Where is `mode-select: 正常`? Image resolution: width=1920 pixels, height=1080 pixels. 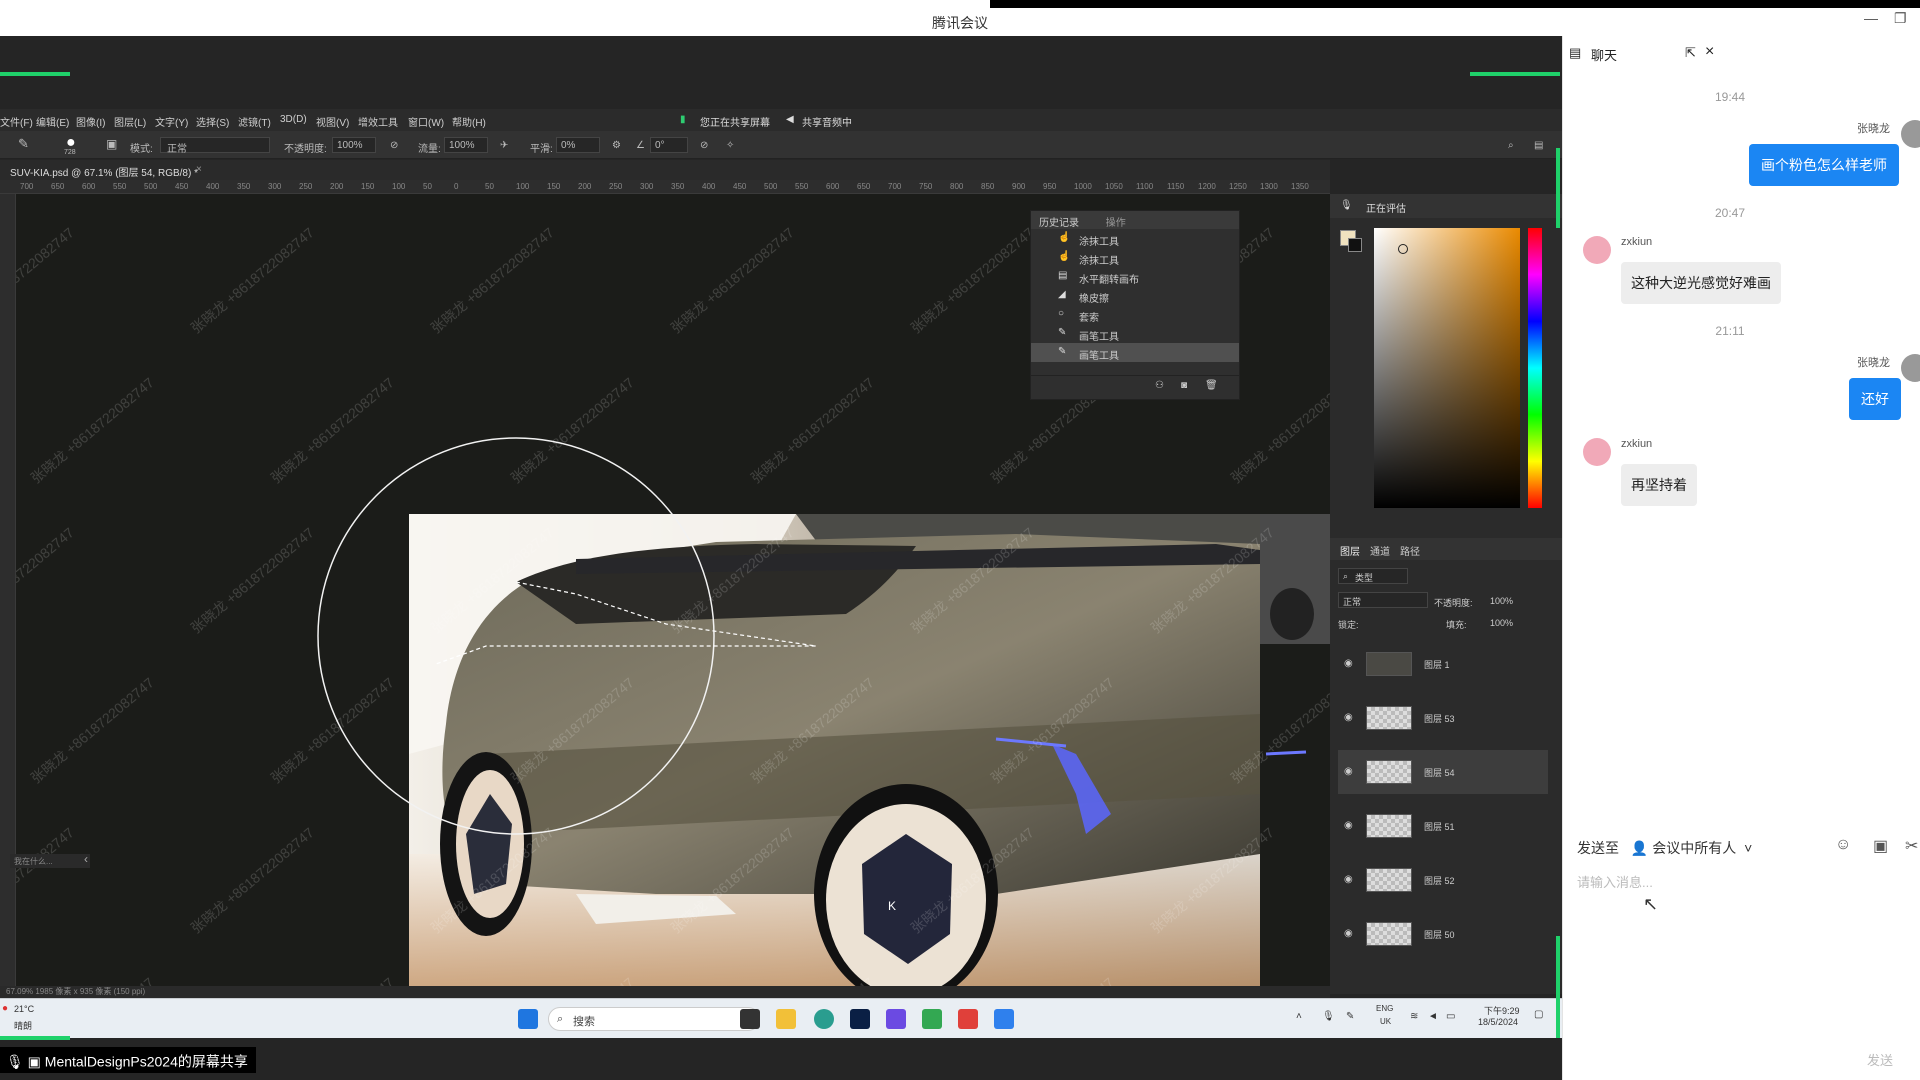
mode-select: 正常 is located at coordinates (215, 146).